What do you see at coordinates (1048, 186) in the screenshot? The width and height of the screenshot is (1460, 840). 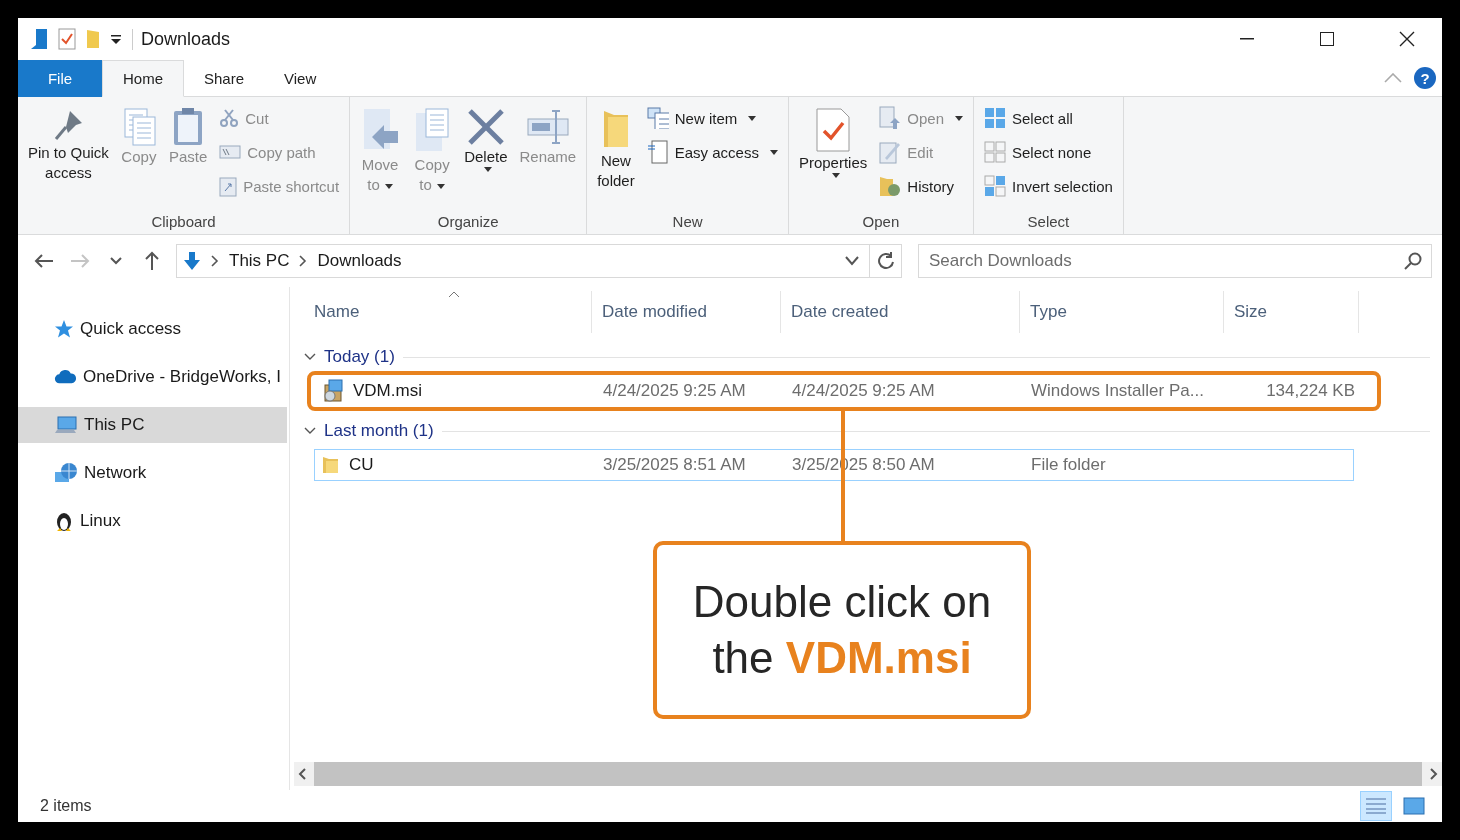 I see `ribbon-button: Invert selection` at bounding box center [1048, 186].